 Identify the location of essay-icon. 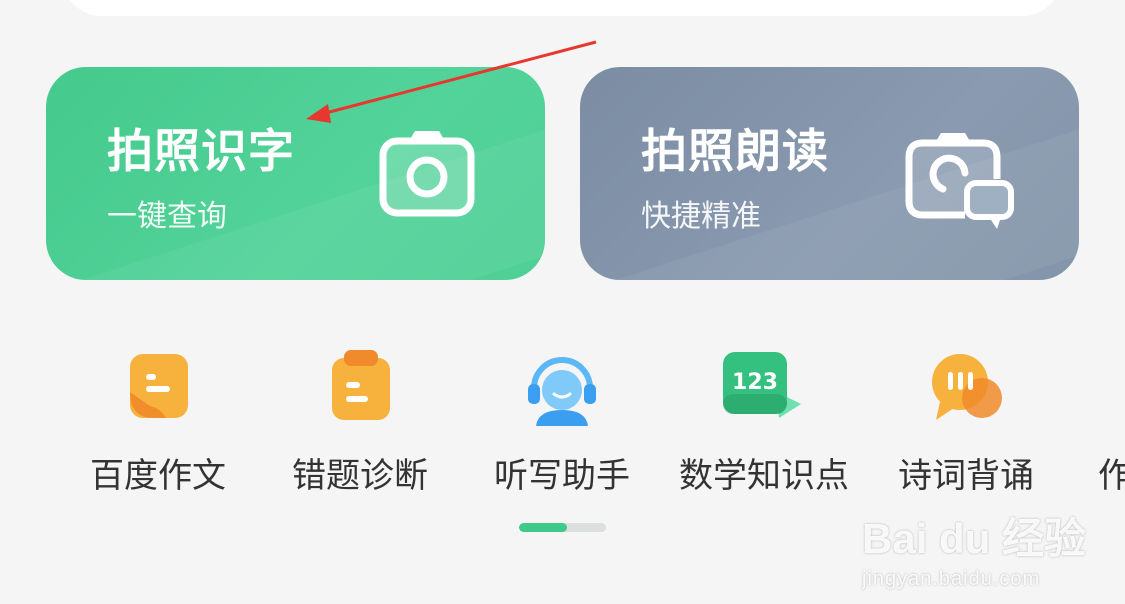
(159, 386).